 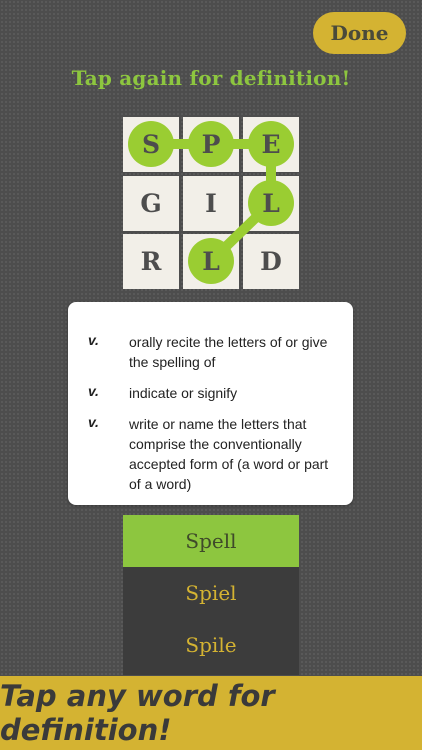 What do you see at coordinates (271, 261) in the screenshot?
I see `grid-letter: D` at bounding box center [271, 261].